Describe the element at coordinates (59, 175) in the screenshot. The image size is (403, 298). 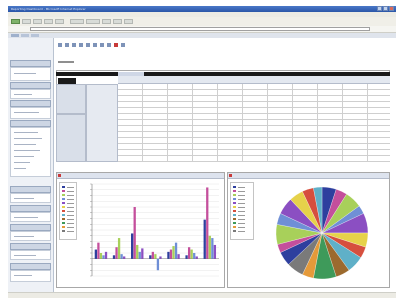
I see `panel-icon` at that location.